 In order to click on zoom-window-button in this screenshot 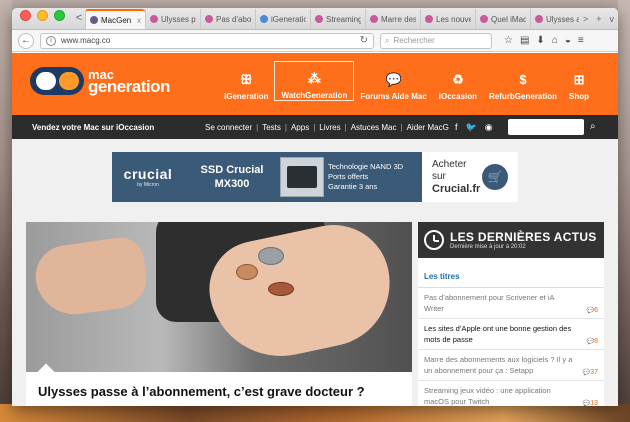, I will do `click(59, 15)`.